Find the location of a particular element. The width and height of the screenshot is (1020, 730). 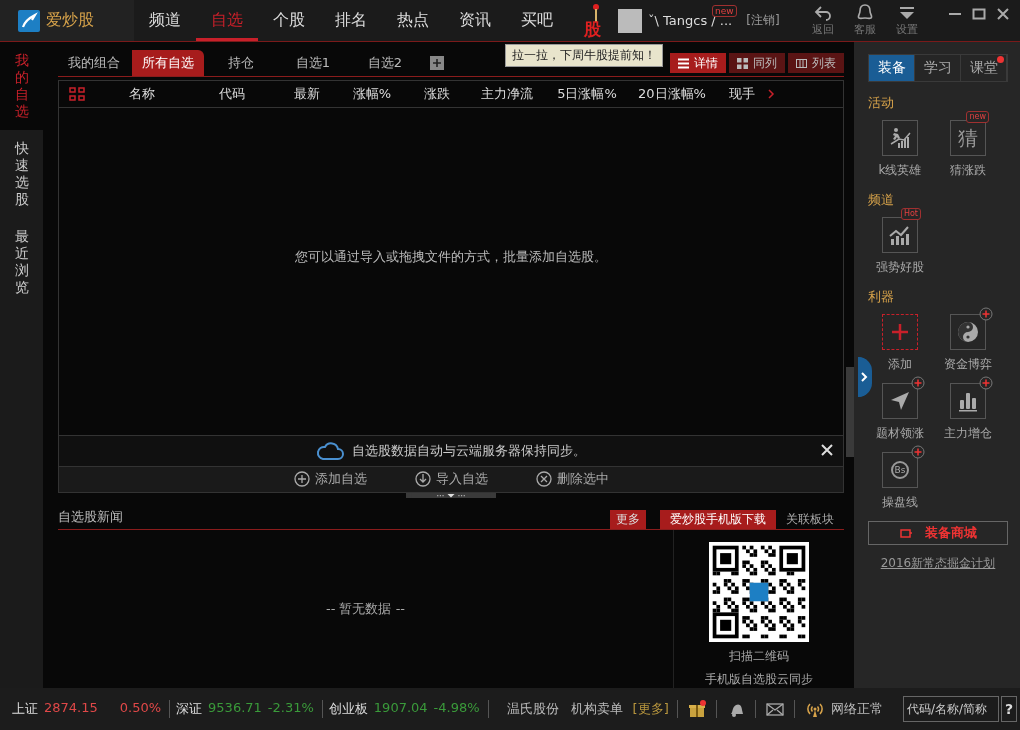

panel-tab: 学习 is located at coordinates (938, 68).